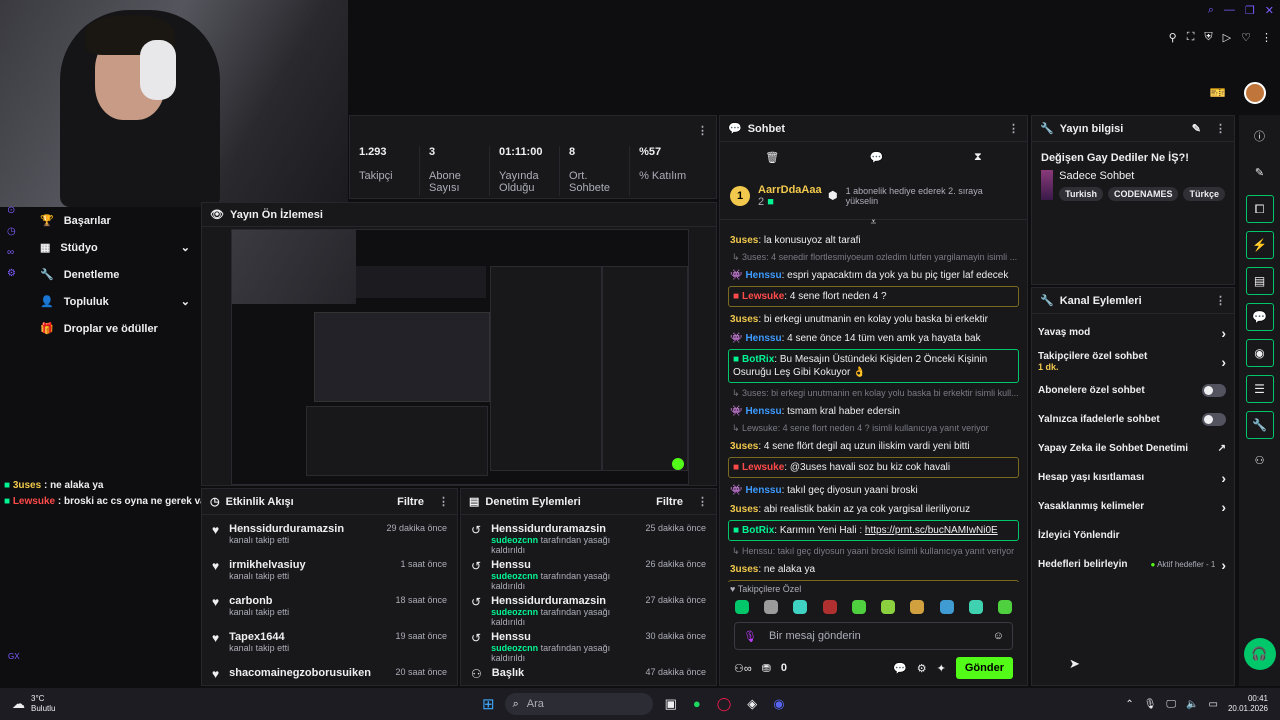 The height and width of the screenshot is (720, 1280). Describe the element at coordinates (302, 529) in the screenshot. I see `activity-name: Henssidurduramazsin` at that location.